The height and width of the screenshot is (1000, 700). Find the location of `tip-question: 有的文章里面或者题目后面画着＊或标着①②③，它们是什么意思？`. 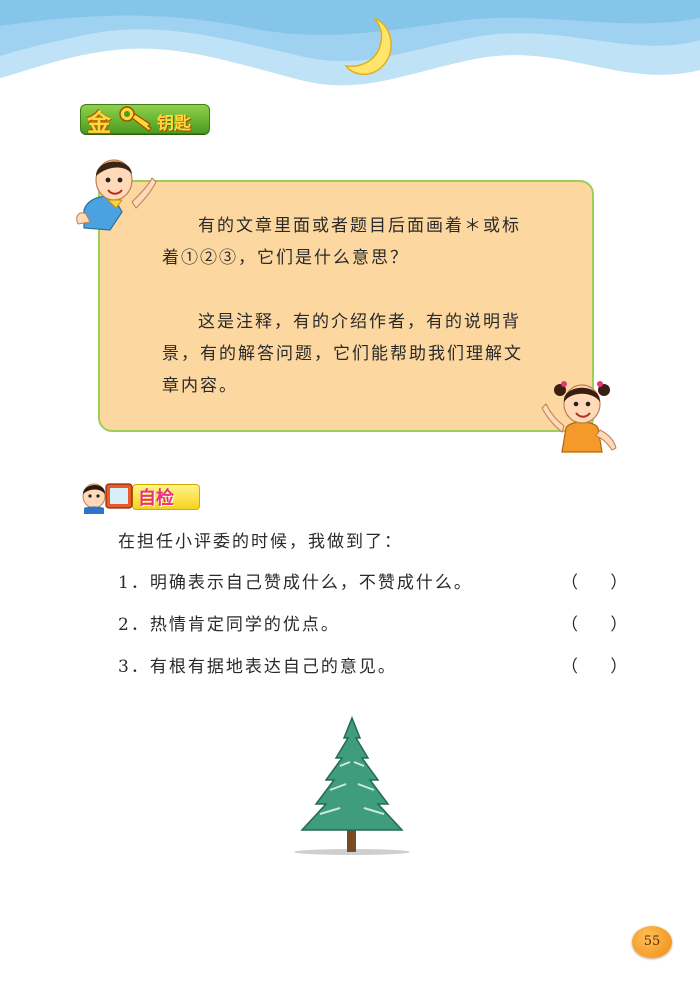

tip-question: 有的文章里面或者题目后面画着＊或标着①②③，它们是什么意思？ is located at coordinates (341, 242).